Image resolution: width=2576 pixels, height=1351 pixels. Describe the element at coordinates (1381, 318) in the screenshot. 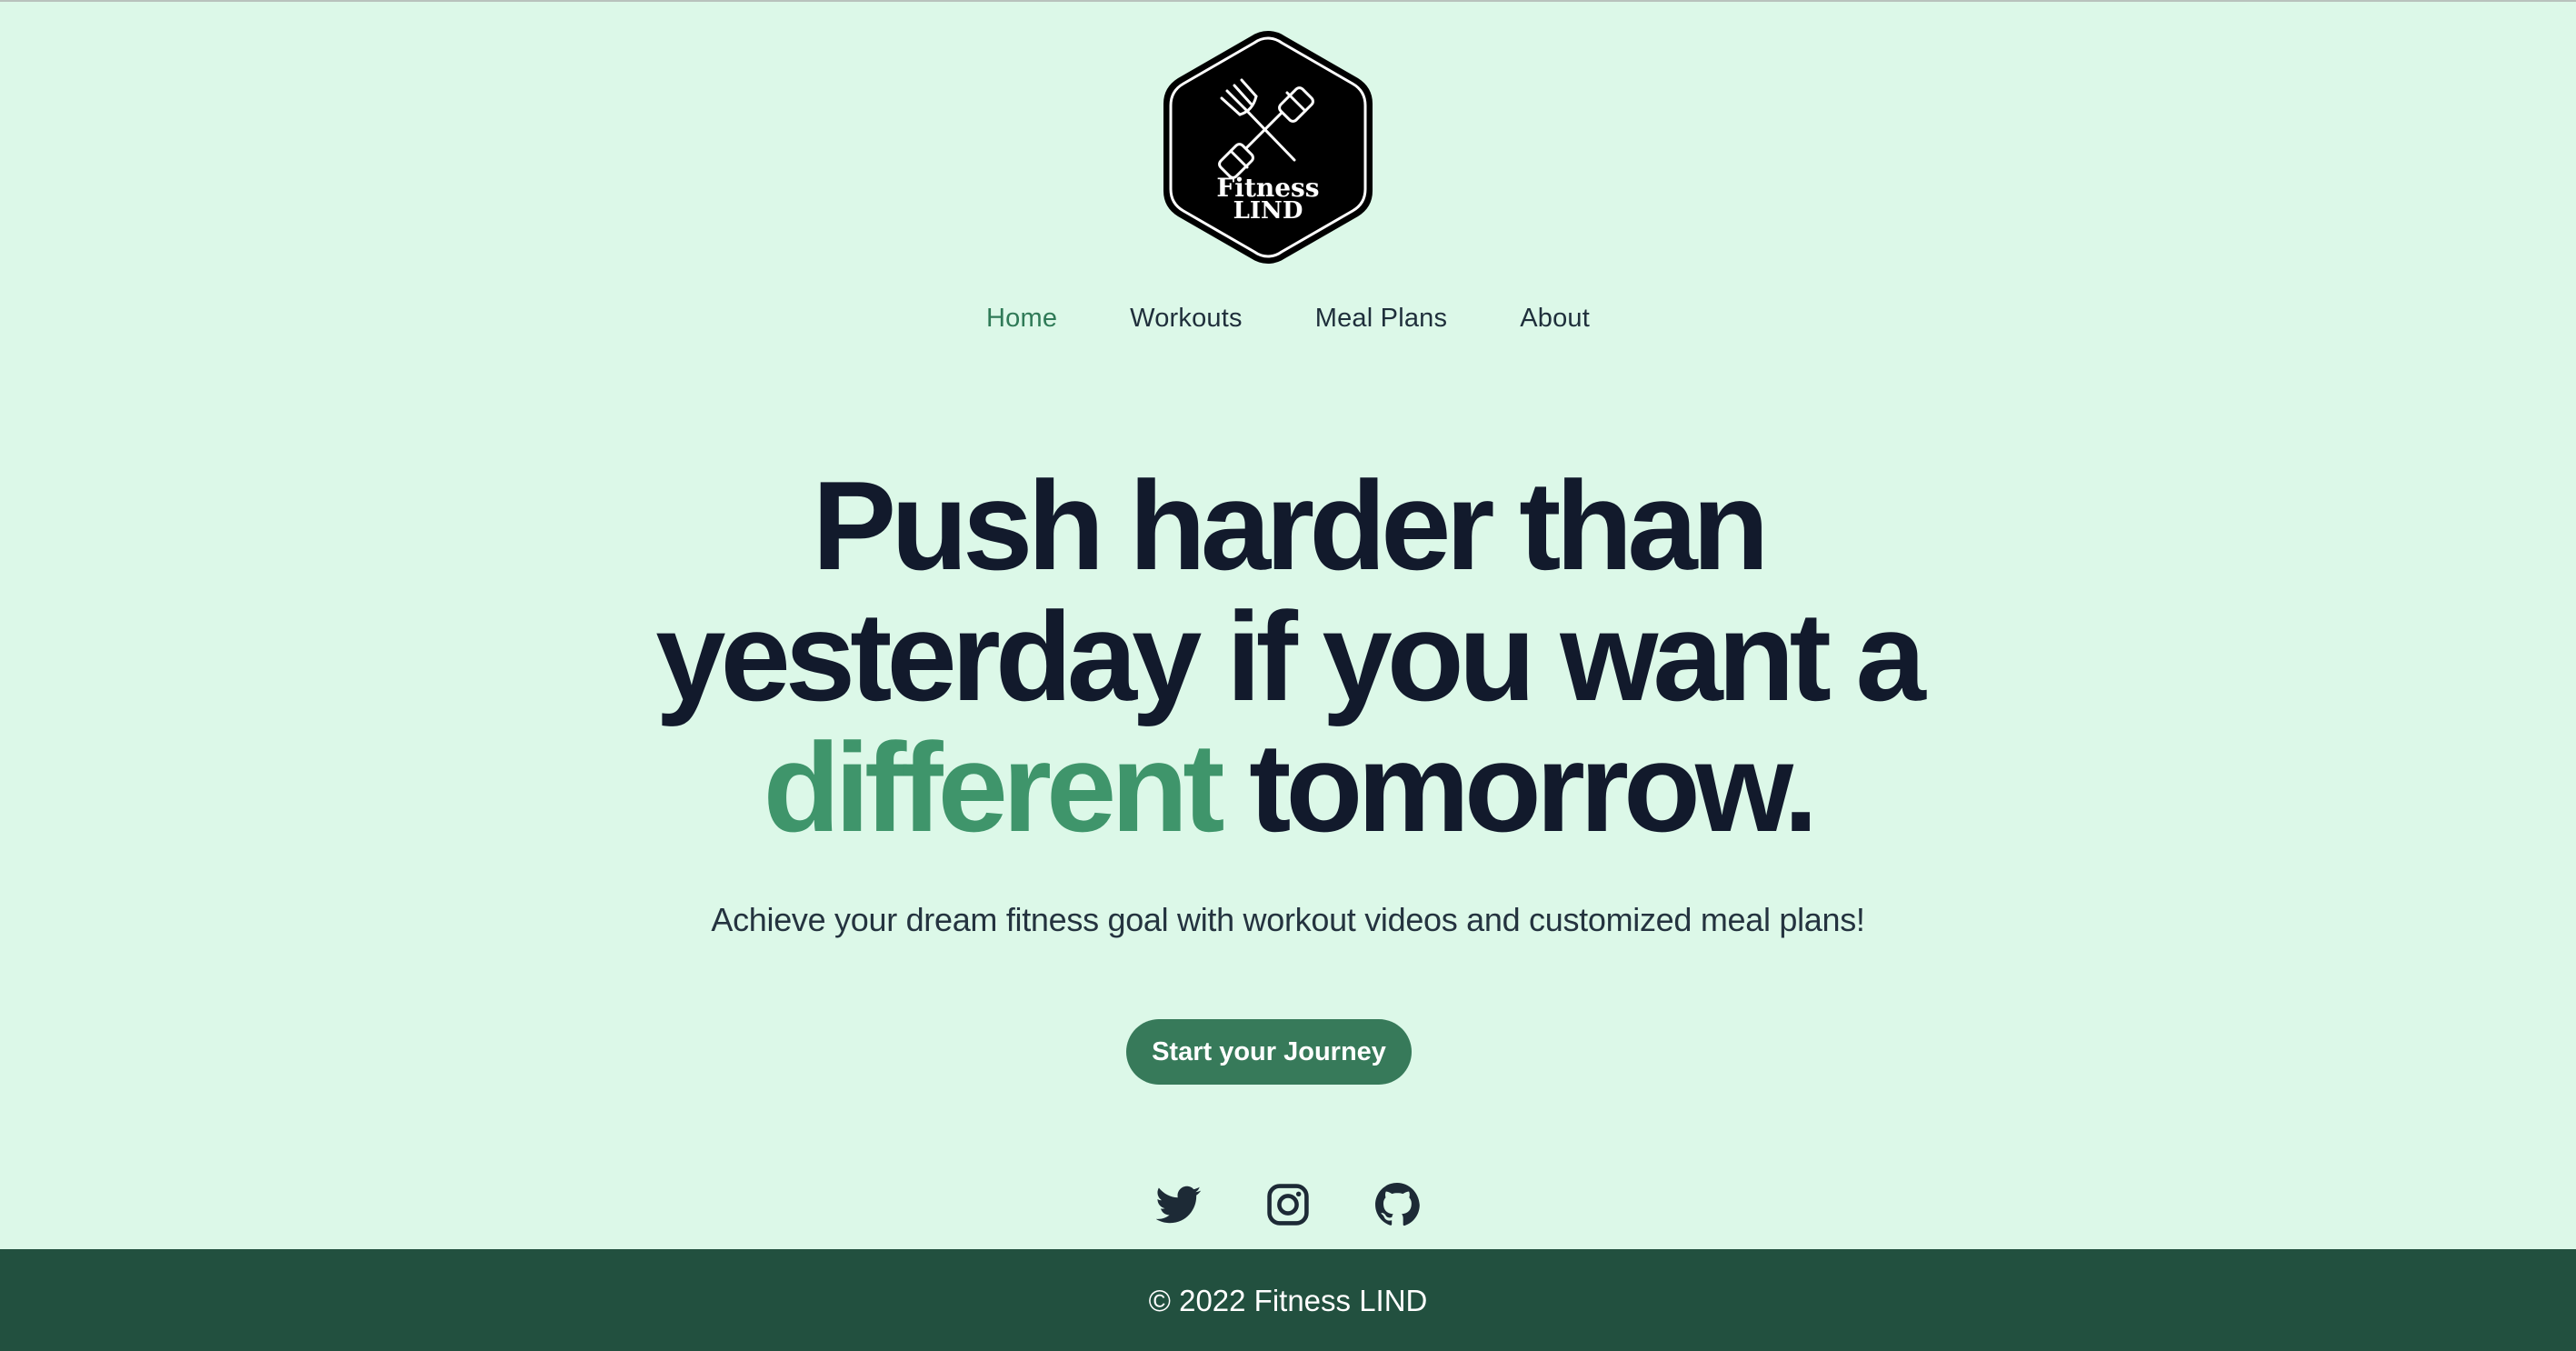

I see `nav-item-meal-plans: Meal Plans` at that location.